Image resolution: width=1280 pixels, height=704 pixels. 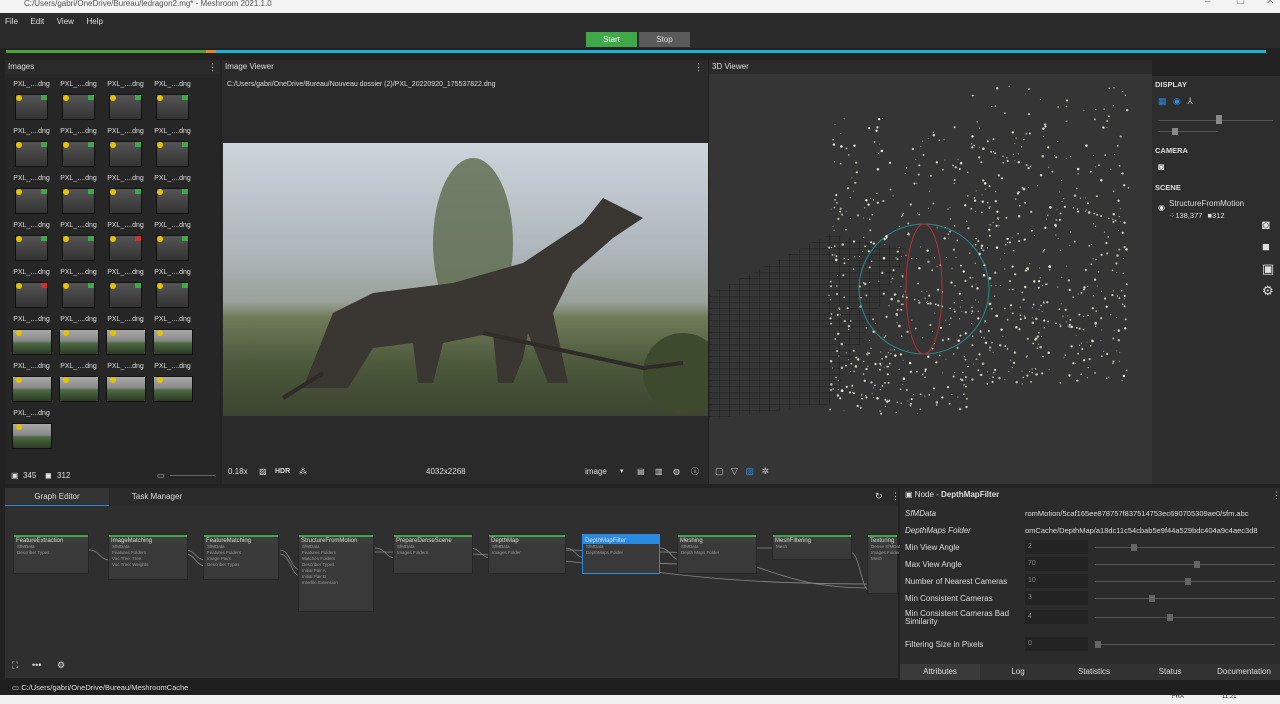 I want to click on node-port: Images Folder, so click(x=527, y=553).